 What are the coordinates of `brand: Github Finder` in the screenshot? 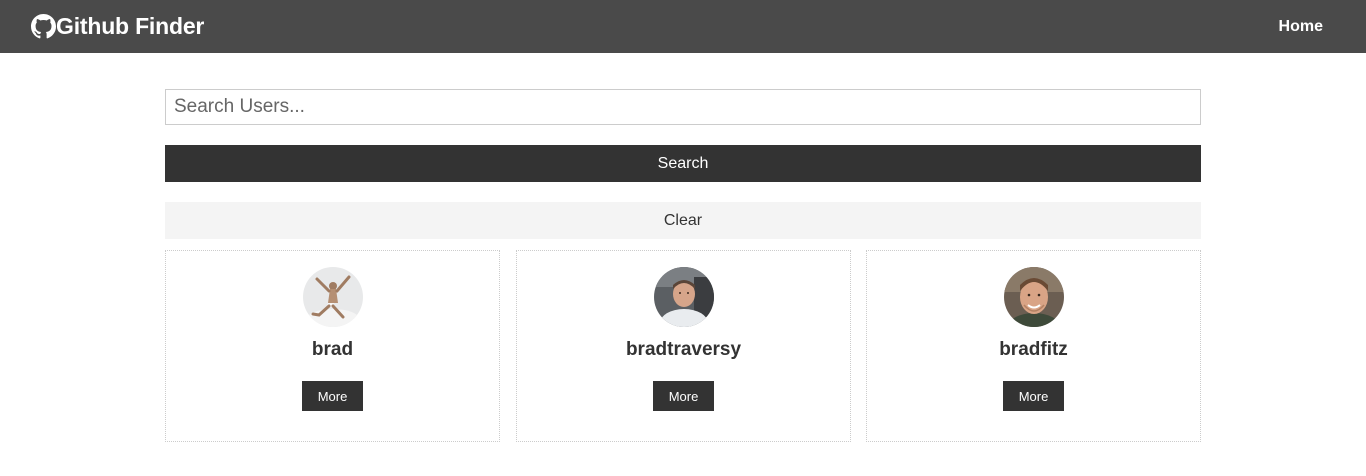 It's located at (117, 26).